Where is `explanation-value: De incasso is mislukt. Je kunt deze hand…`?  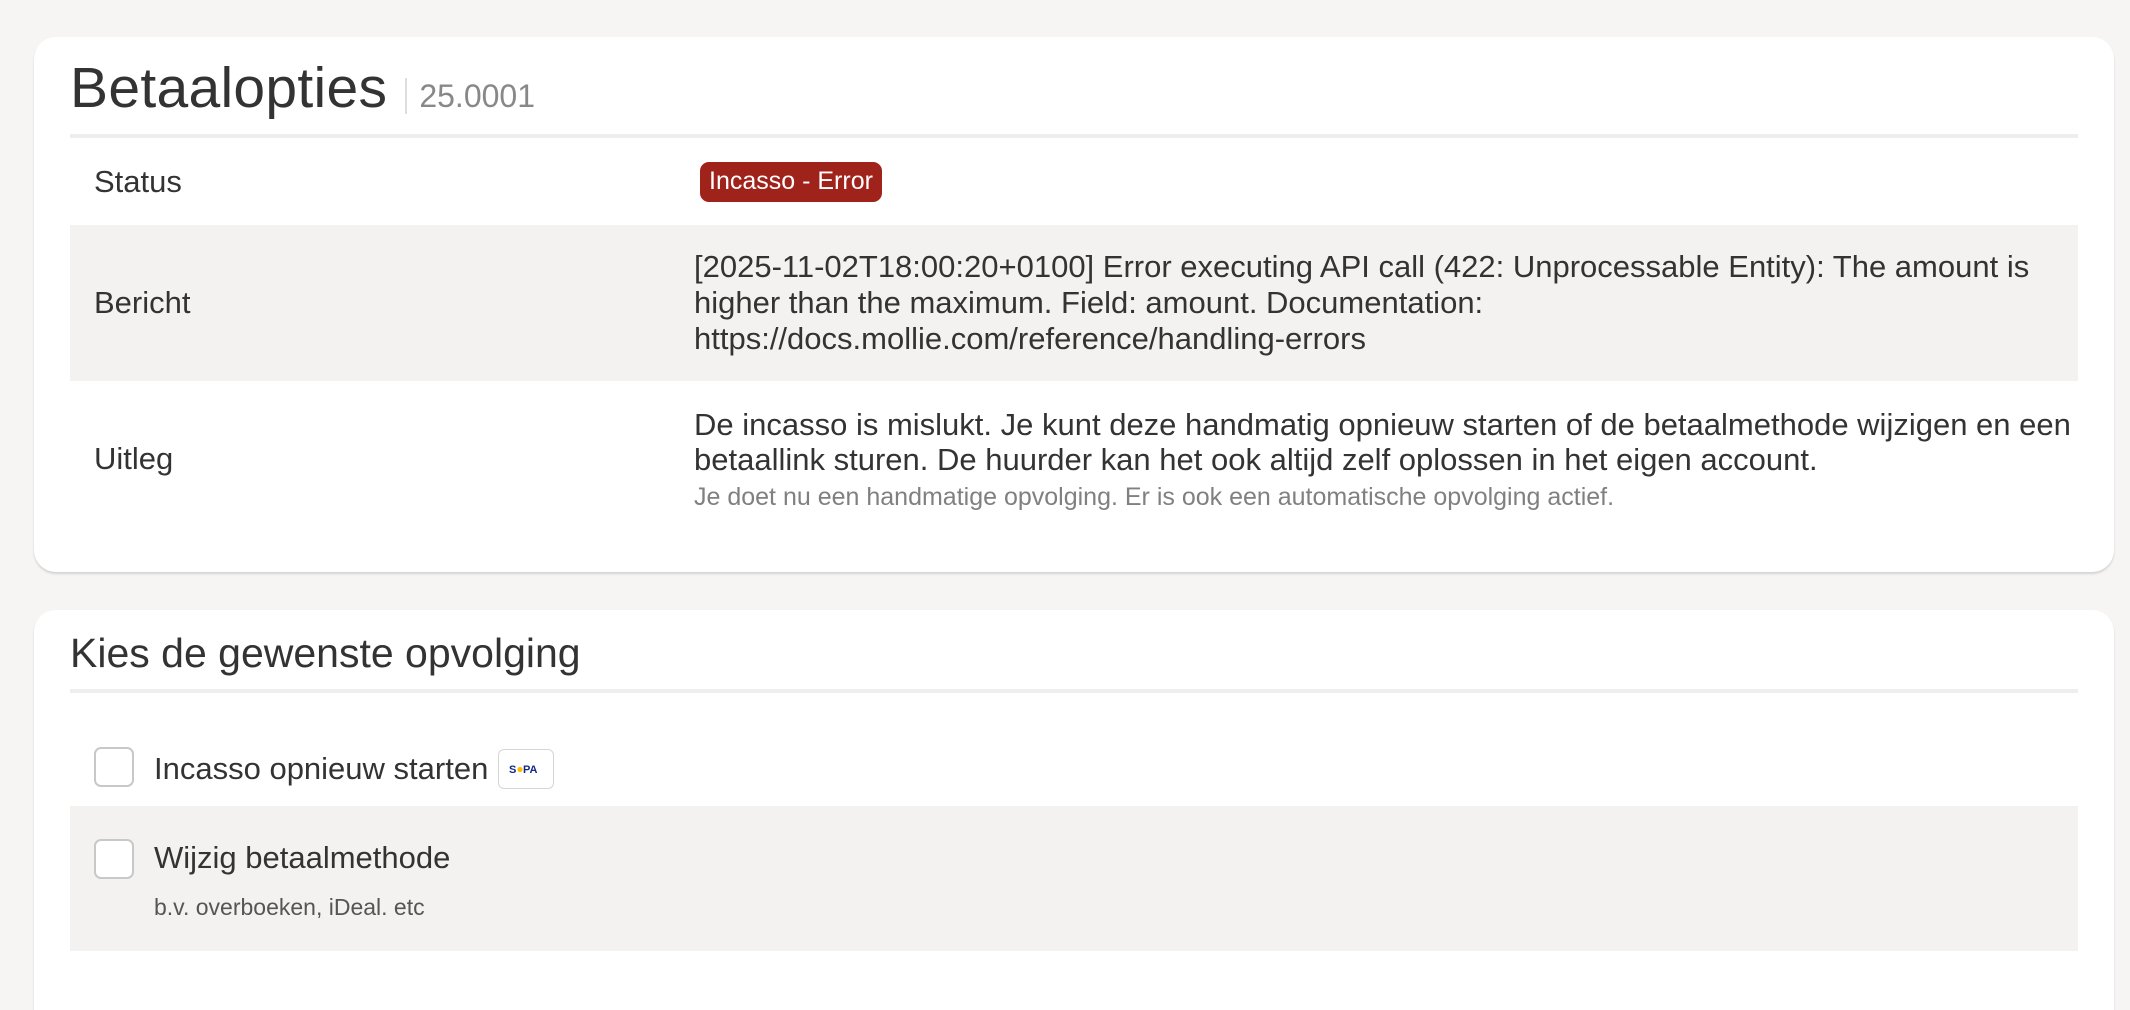
explanation-value: De incasso is mislukt. Je kunt deze hand… is located at coordinates (1386, 459).